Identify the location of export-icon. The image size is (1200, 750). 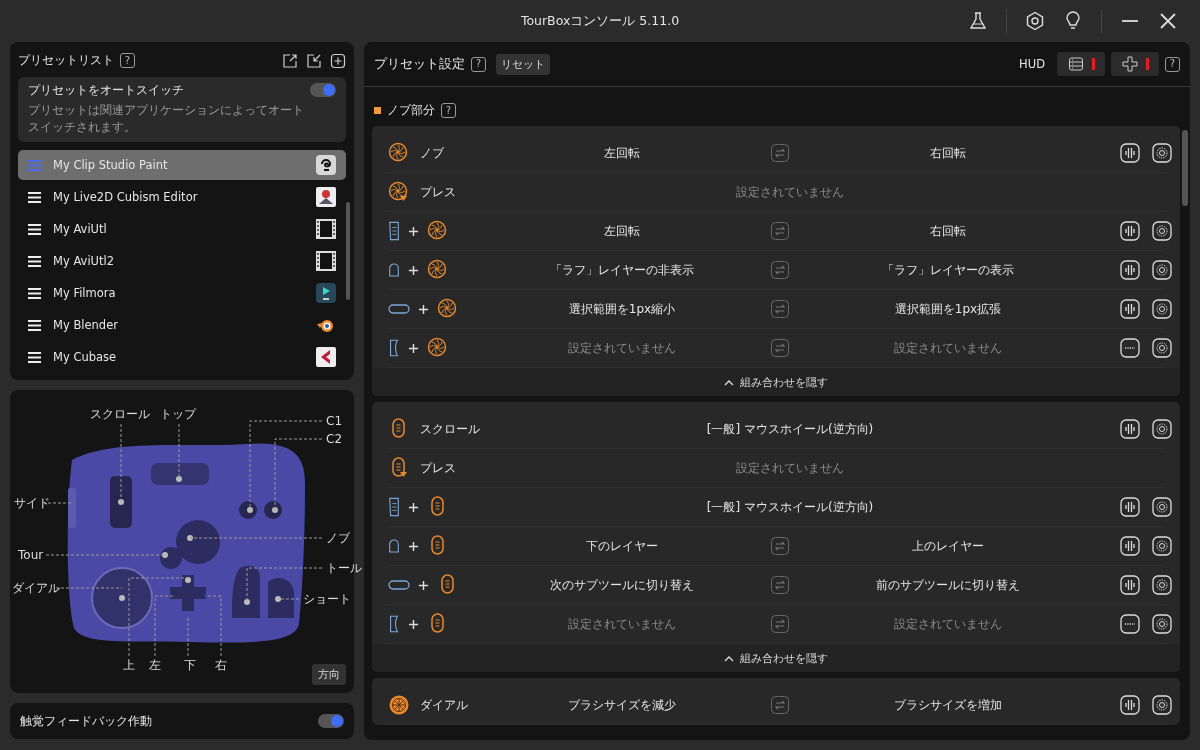
(290, 60).